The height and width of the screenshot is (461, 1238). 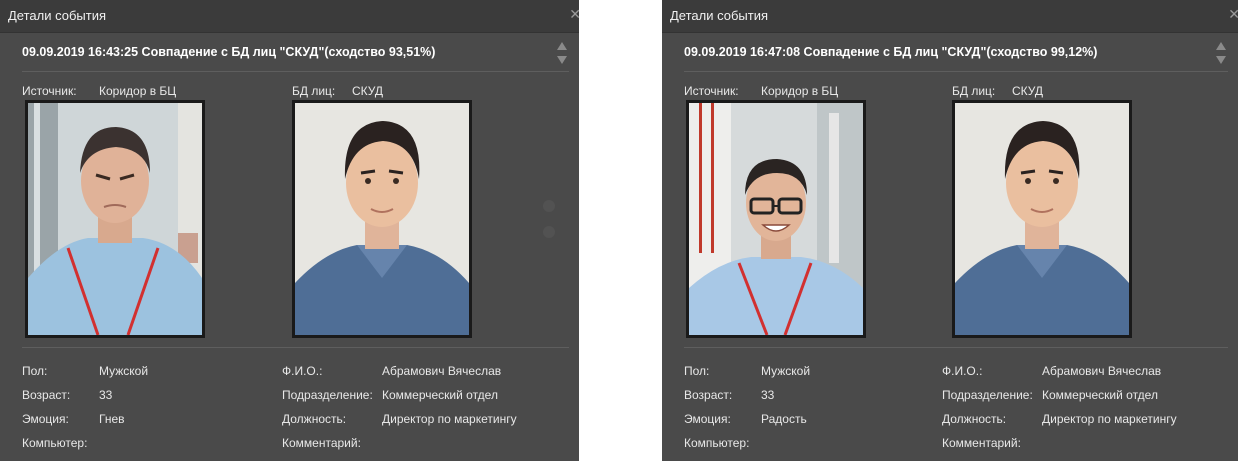 I want to click on emotion-value: Гнев, so click(x=112, y=419).